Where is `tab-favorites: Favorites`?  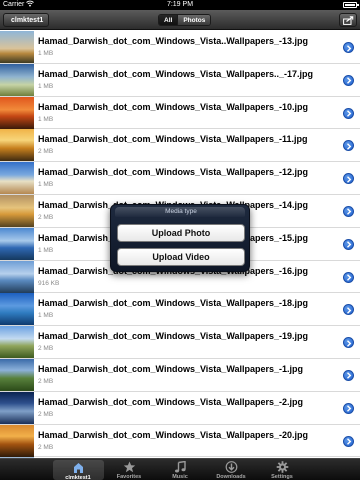 tab-favorites: Favorites is located at coordinates (129, 469).